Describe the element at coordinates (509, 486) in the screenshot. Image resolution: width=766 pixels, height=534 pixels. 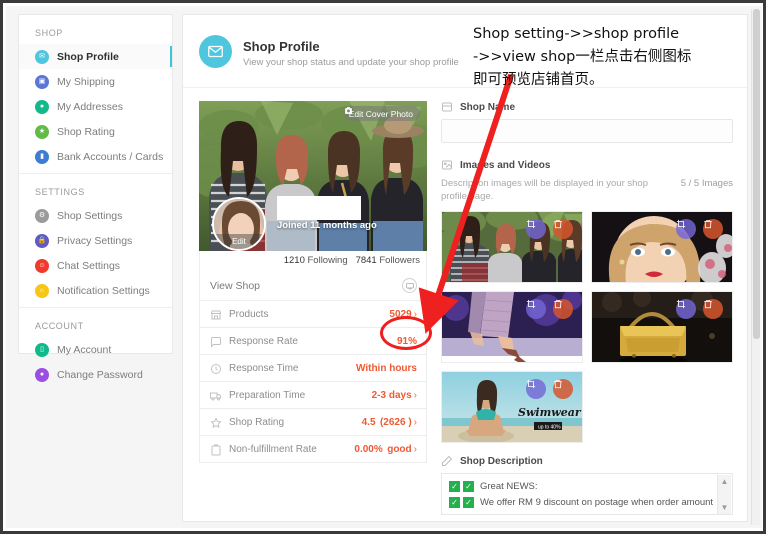
I see `description-line-text: Great NEWS:` at that location.